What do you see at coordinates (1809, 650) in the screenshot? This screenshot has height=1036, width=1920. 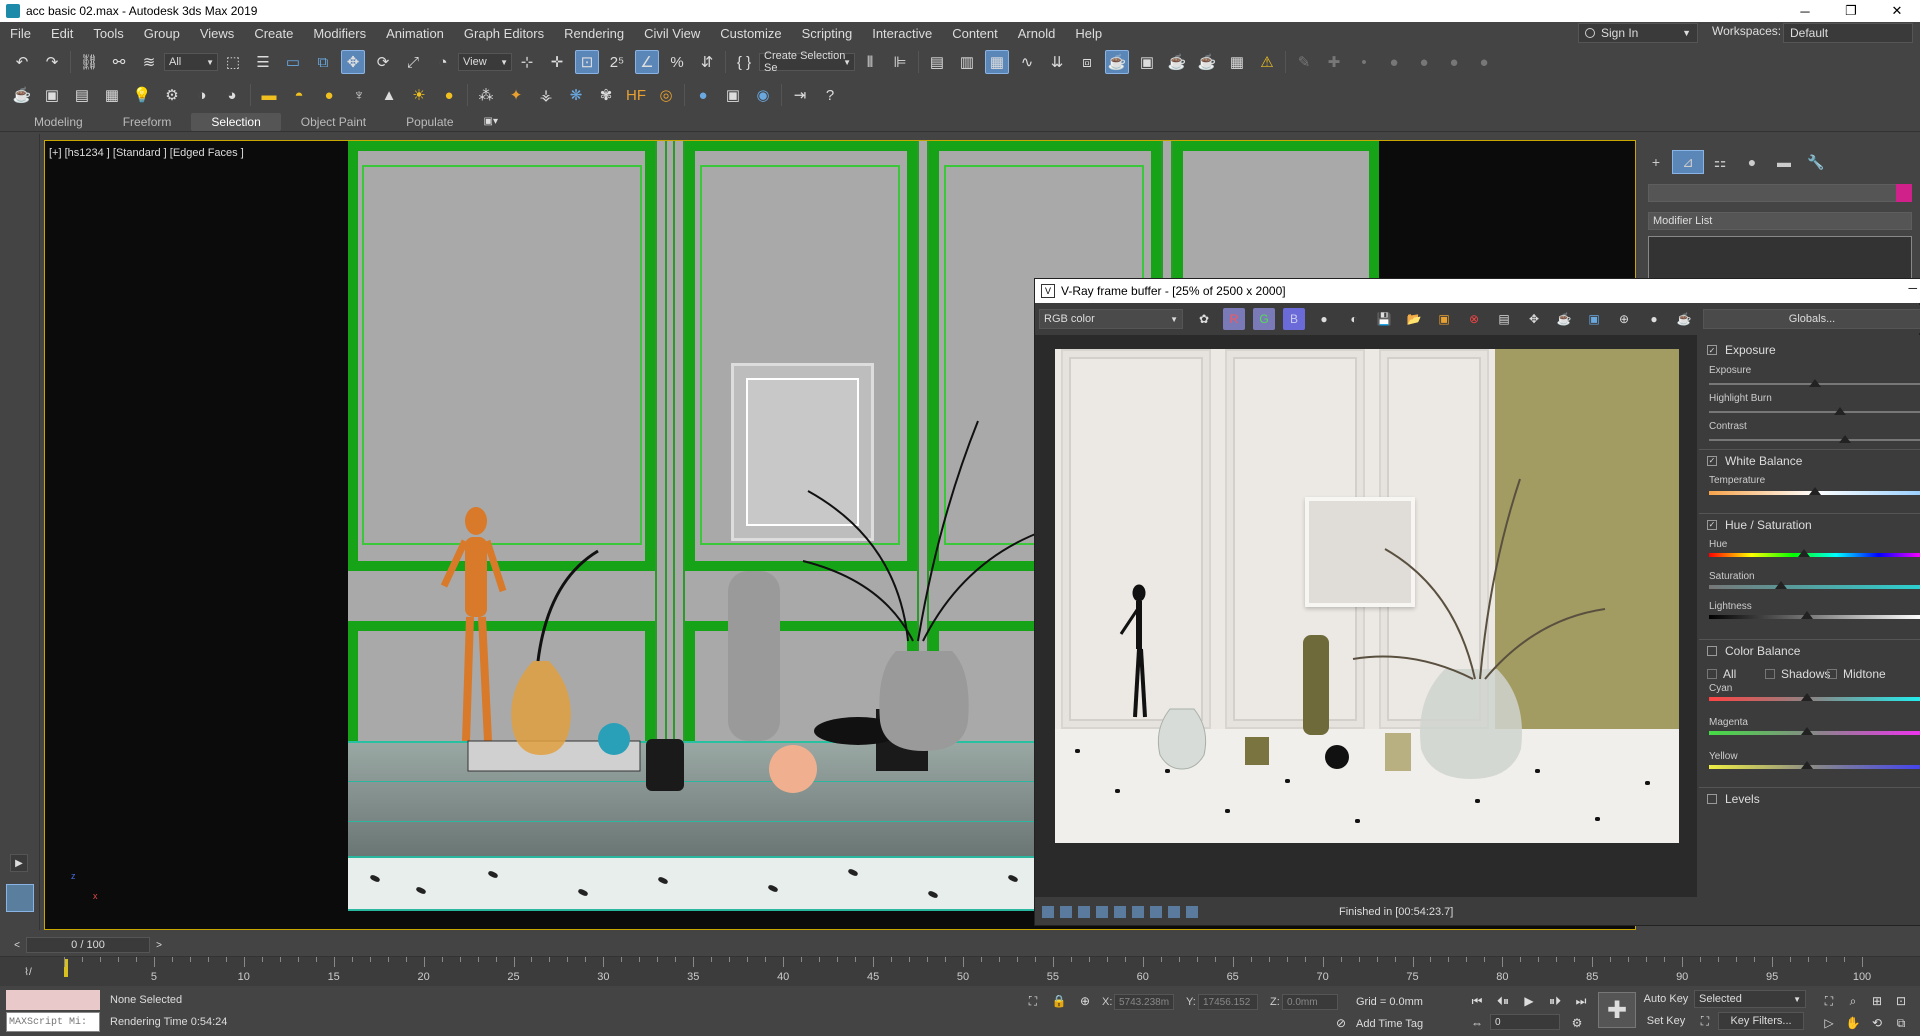 I see `color-balance-section: Color Balance` at bounding box center [1809, 650].